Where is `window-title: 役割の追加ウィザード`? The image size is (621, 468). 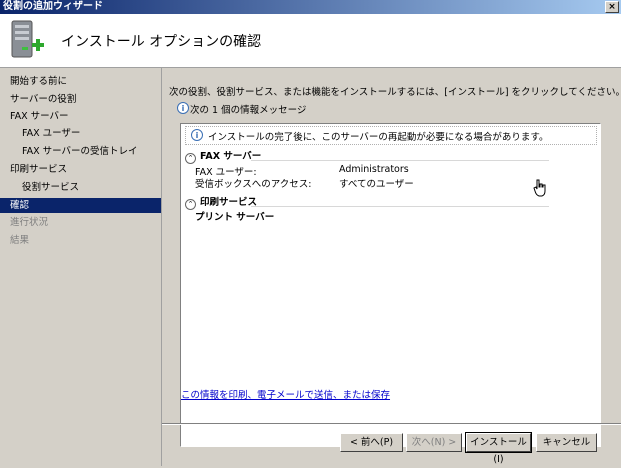
window-title: 役割の追加ウィザード is located at coordinates (53, 6).